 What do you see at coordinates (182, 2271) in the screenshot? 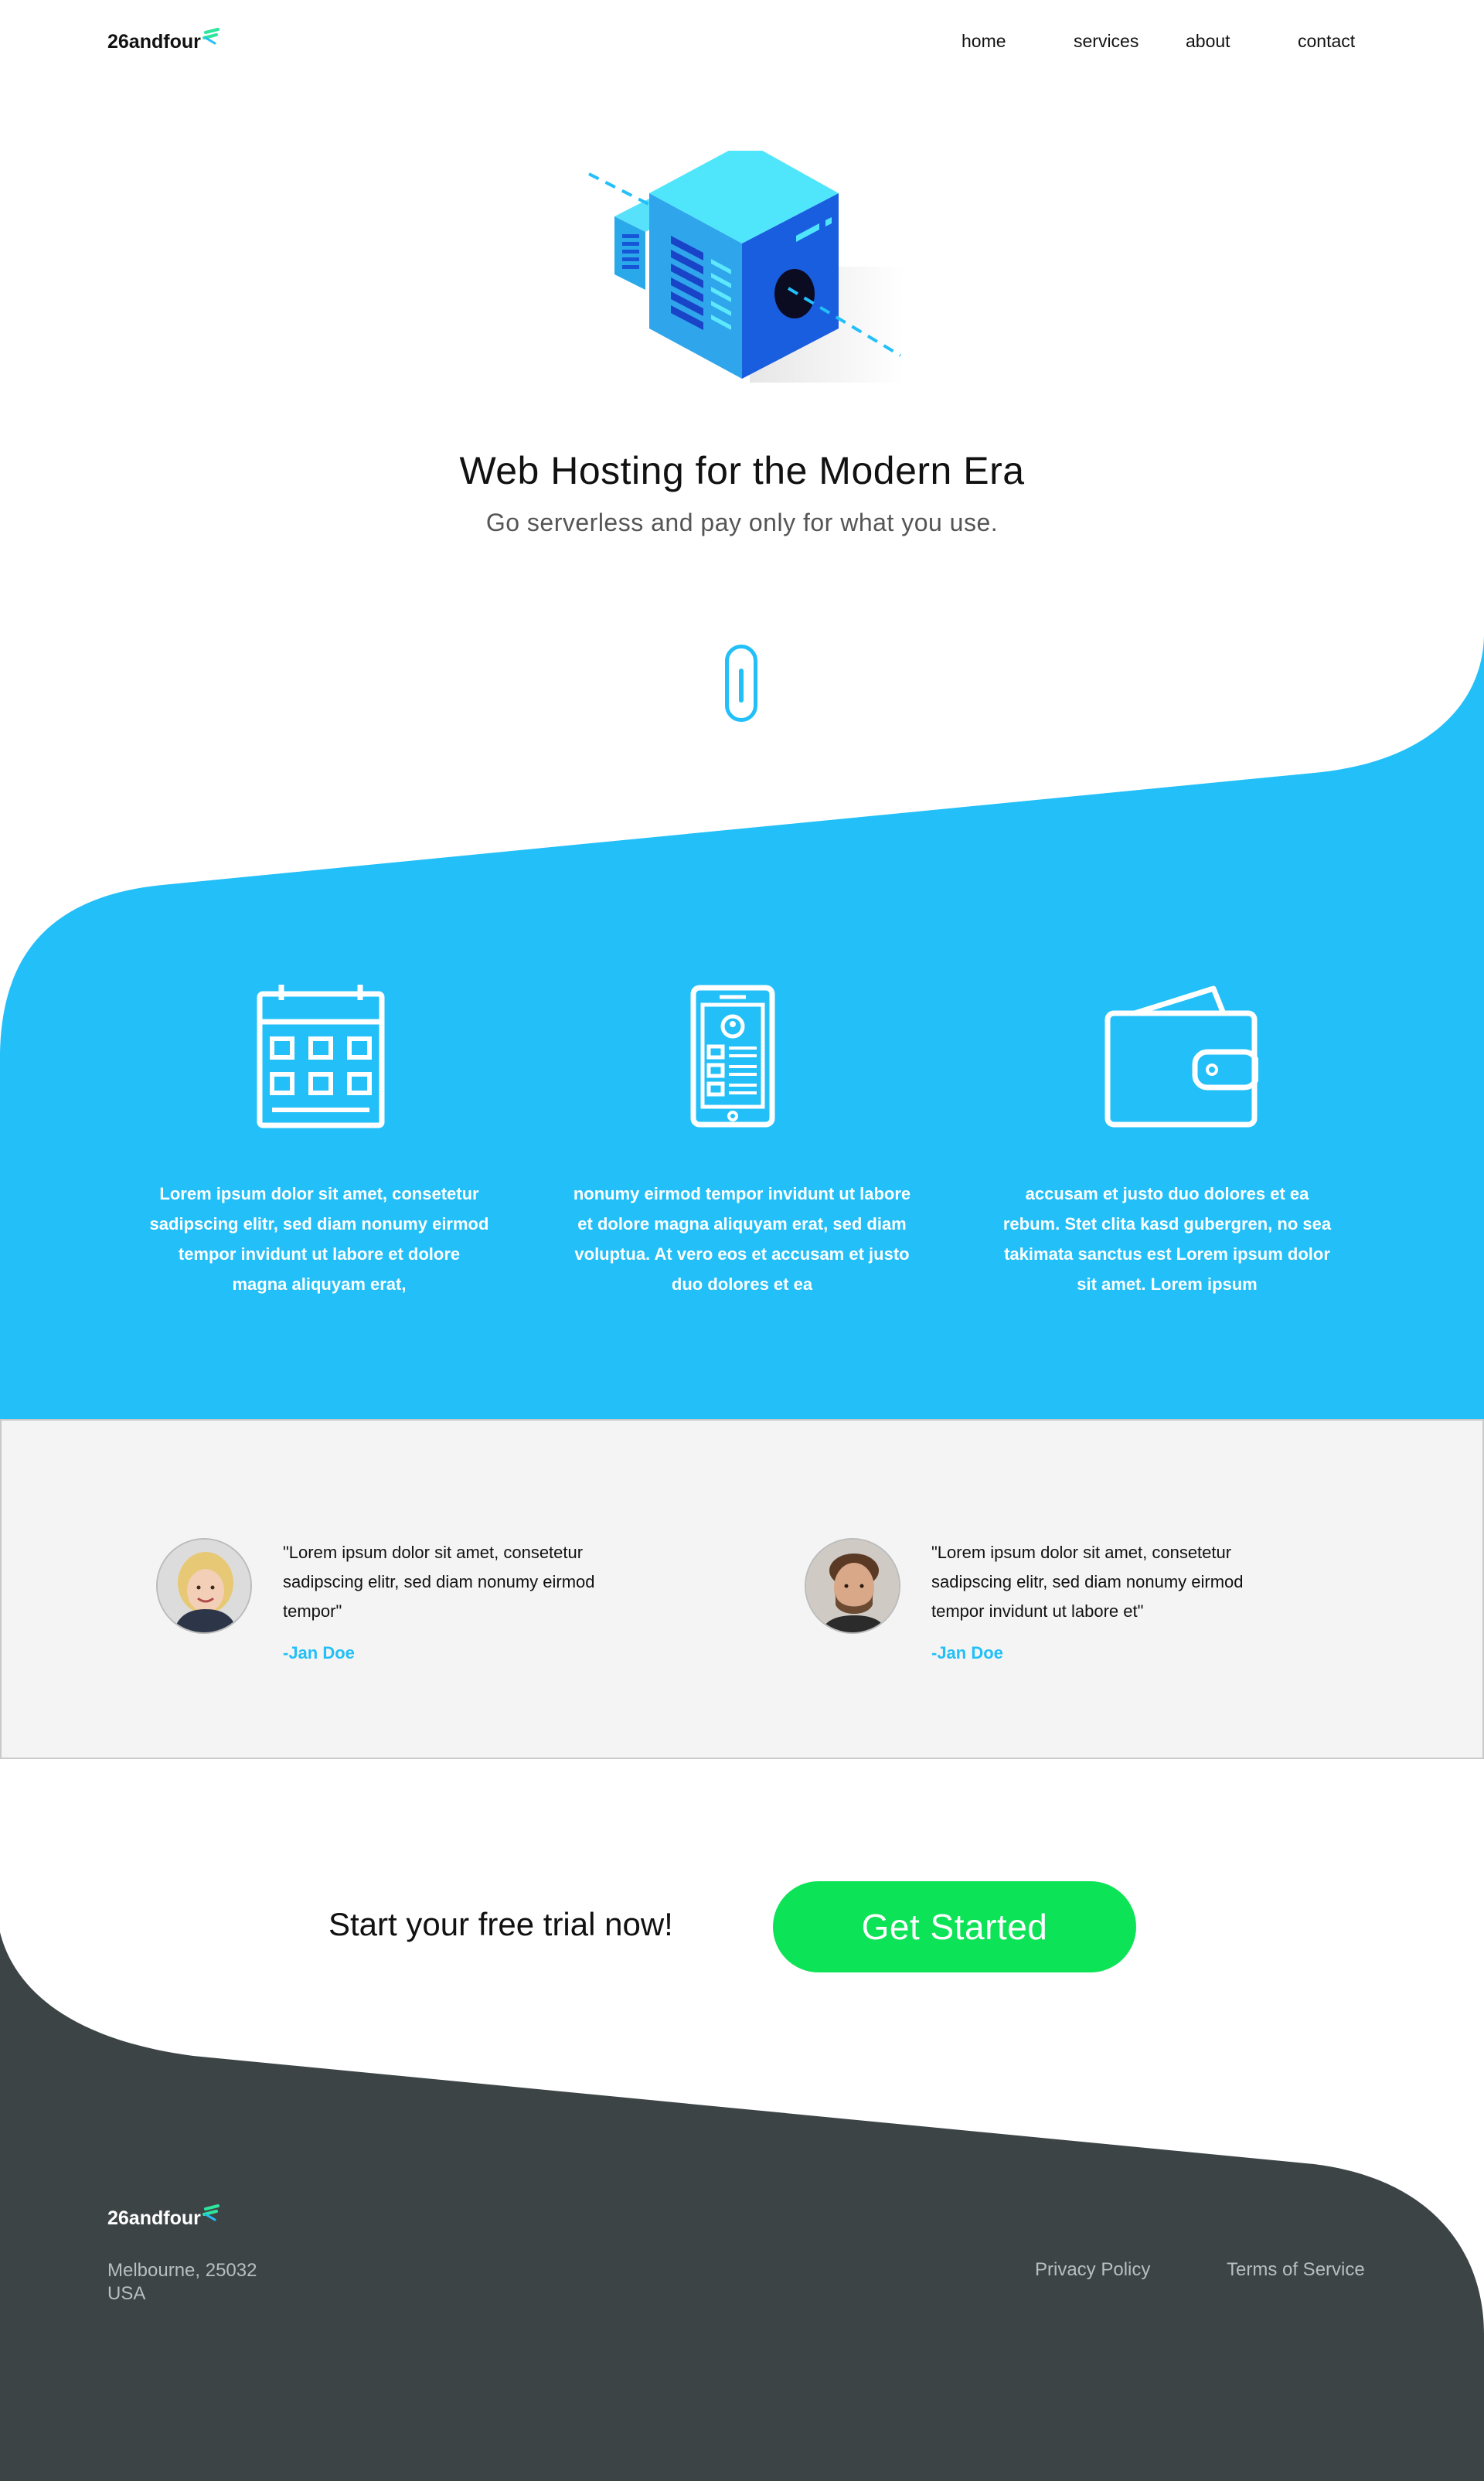
I see `address-line-1: Melbourne, 25032` at bounding box center [182, 2271].